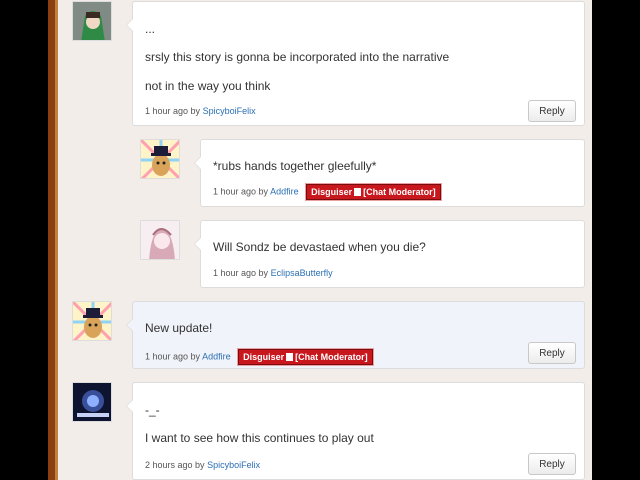 This screenshot has height=480, width=640. I want to click on author-link: EclipsaButterfly, so click(302, 273).